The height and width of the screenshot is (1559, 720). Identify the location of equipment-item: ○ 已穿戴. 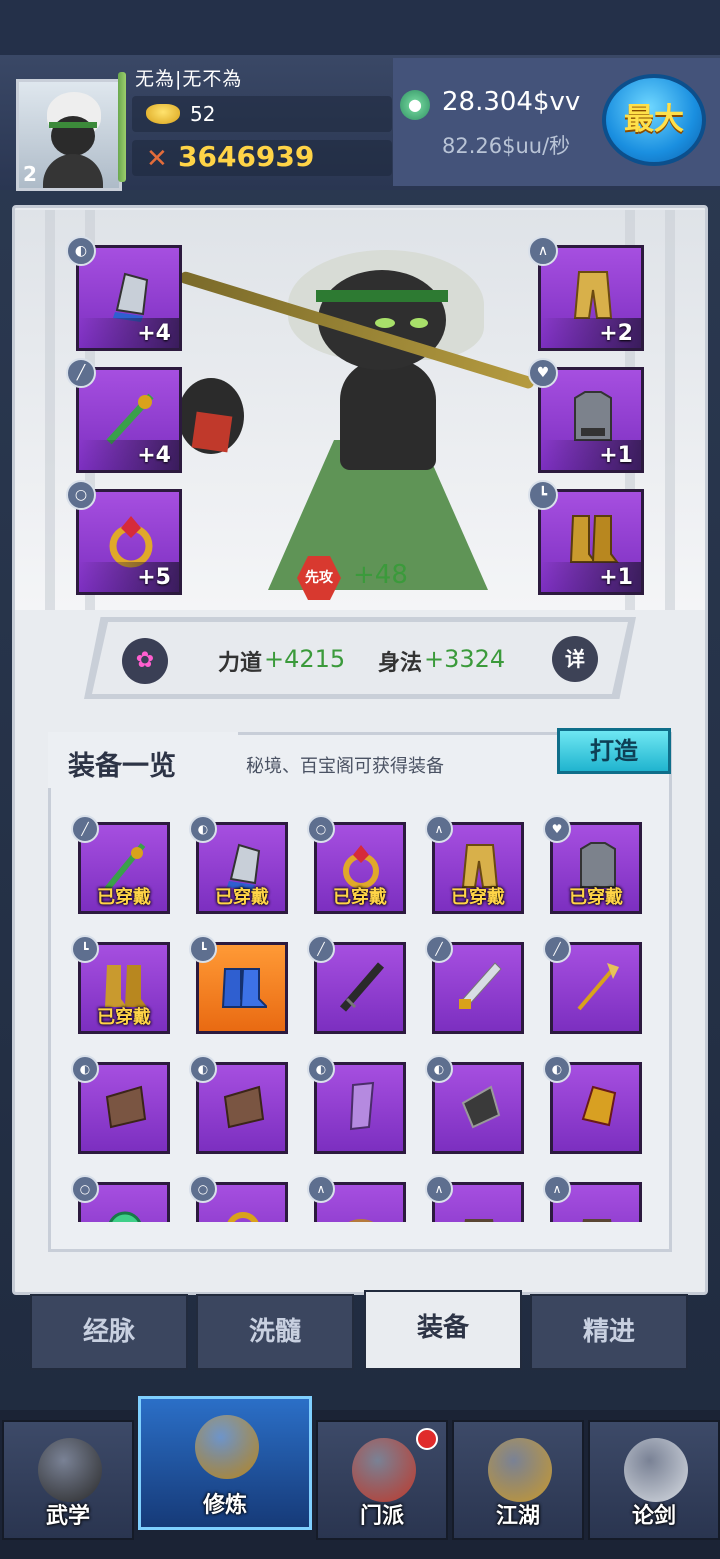
(356, 864).